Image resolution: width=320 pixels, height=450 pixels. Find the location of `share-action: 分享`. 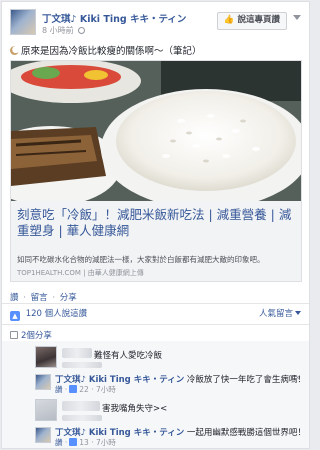

share-action: 分享 is located at coordinates (68, 298).